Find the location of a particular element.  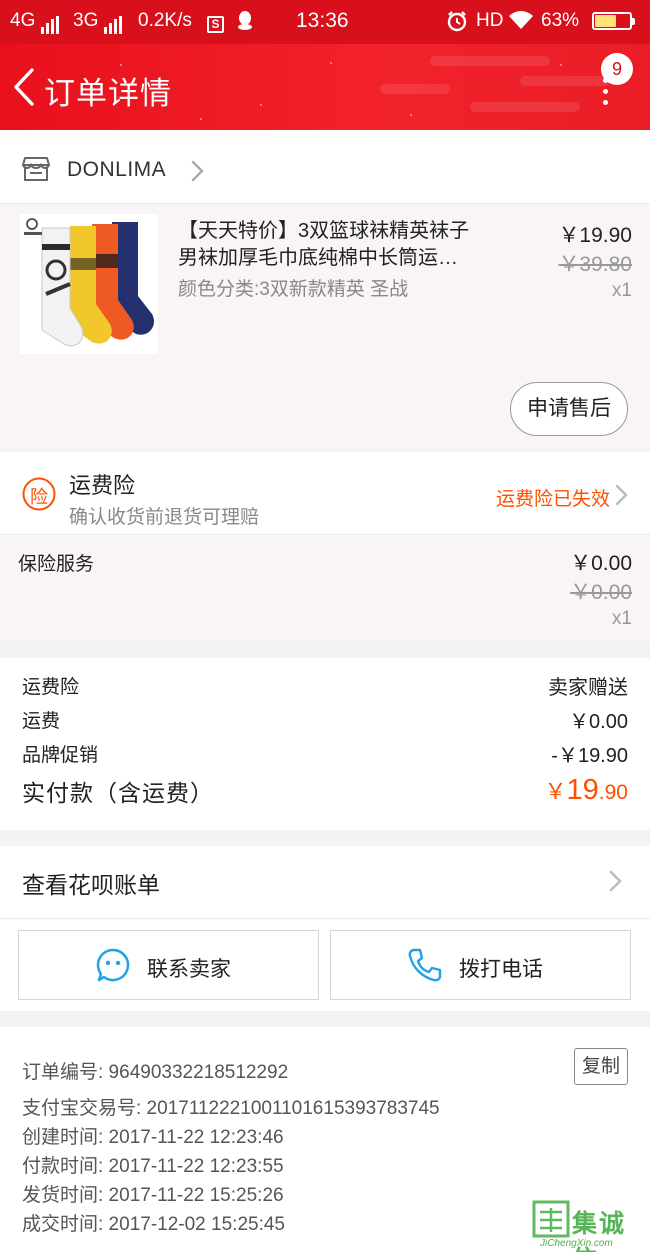

call-phone-button: 拨打电话 is located at coordinates (480, 965).